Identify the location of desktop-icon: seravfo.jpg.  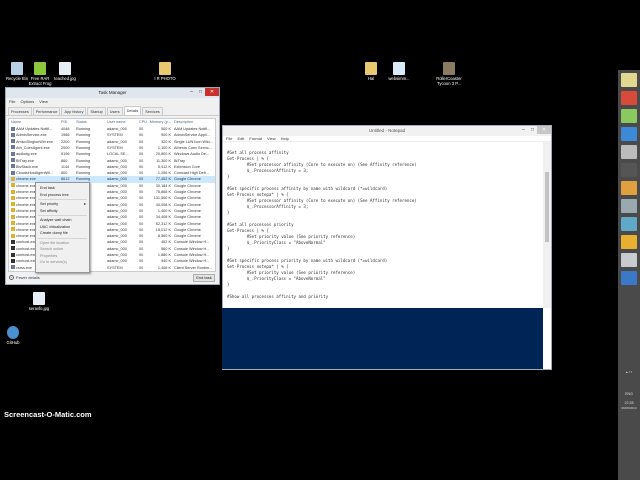
(39, 302).